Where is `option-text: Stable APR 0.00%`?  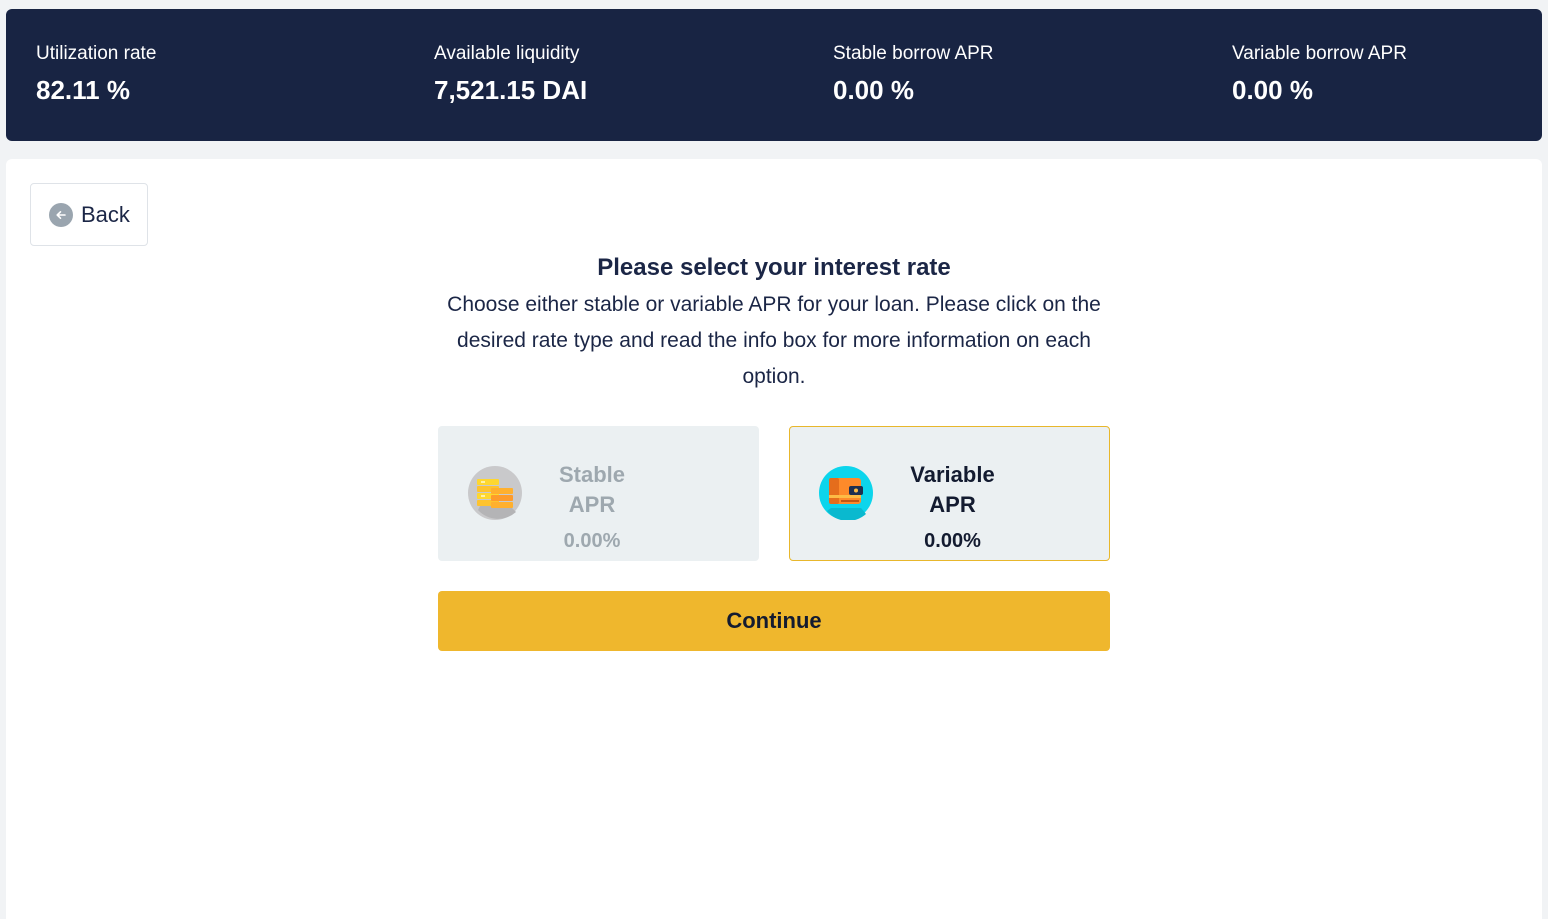 option-text: Stable APR 0.00% is located at coordinates (592, 507).